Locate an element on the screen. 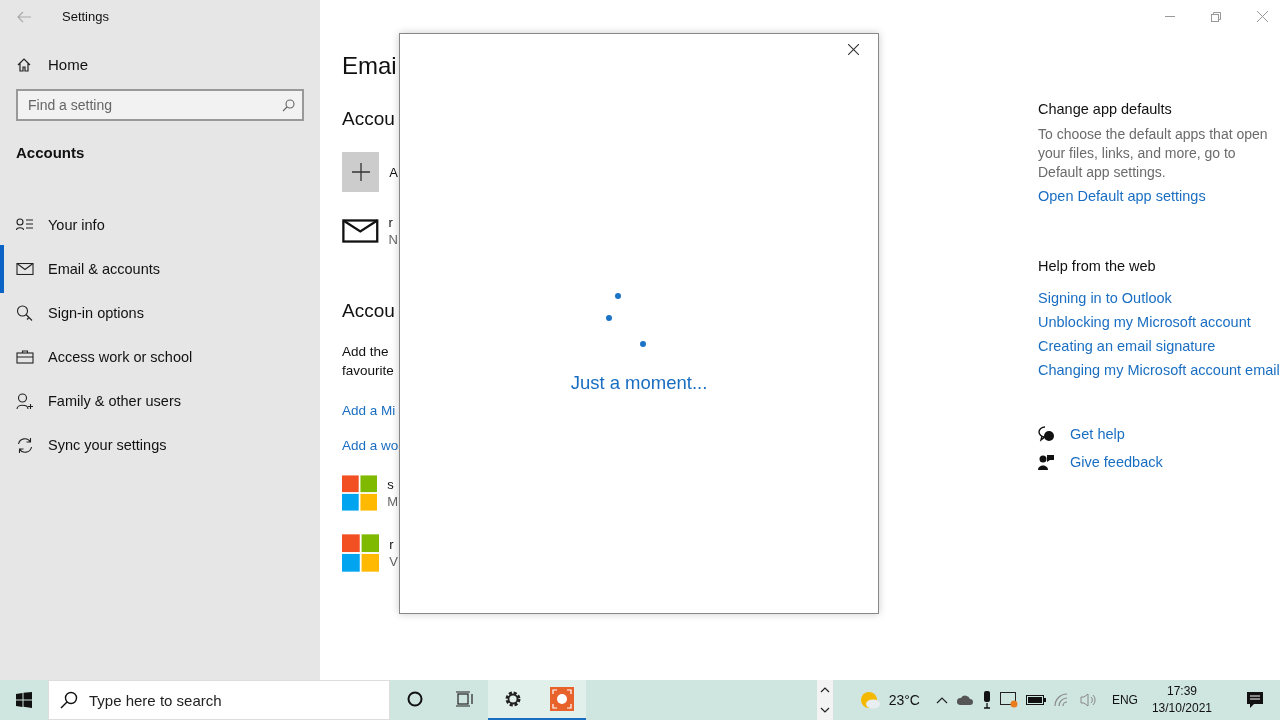 The height and width of the screenshot is (720, 1280). section-heading: Help from the web is located at coordinates (1097, 266).